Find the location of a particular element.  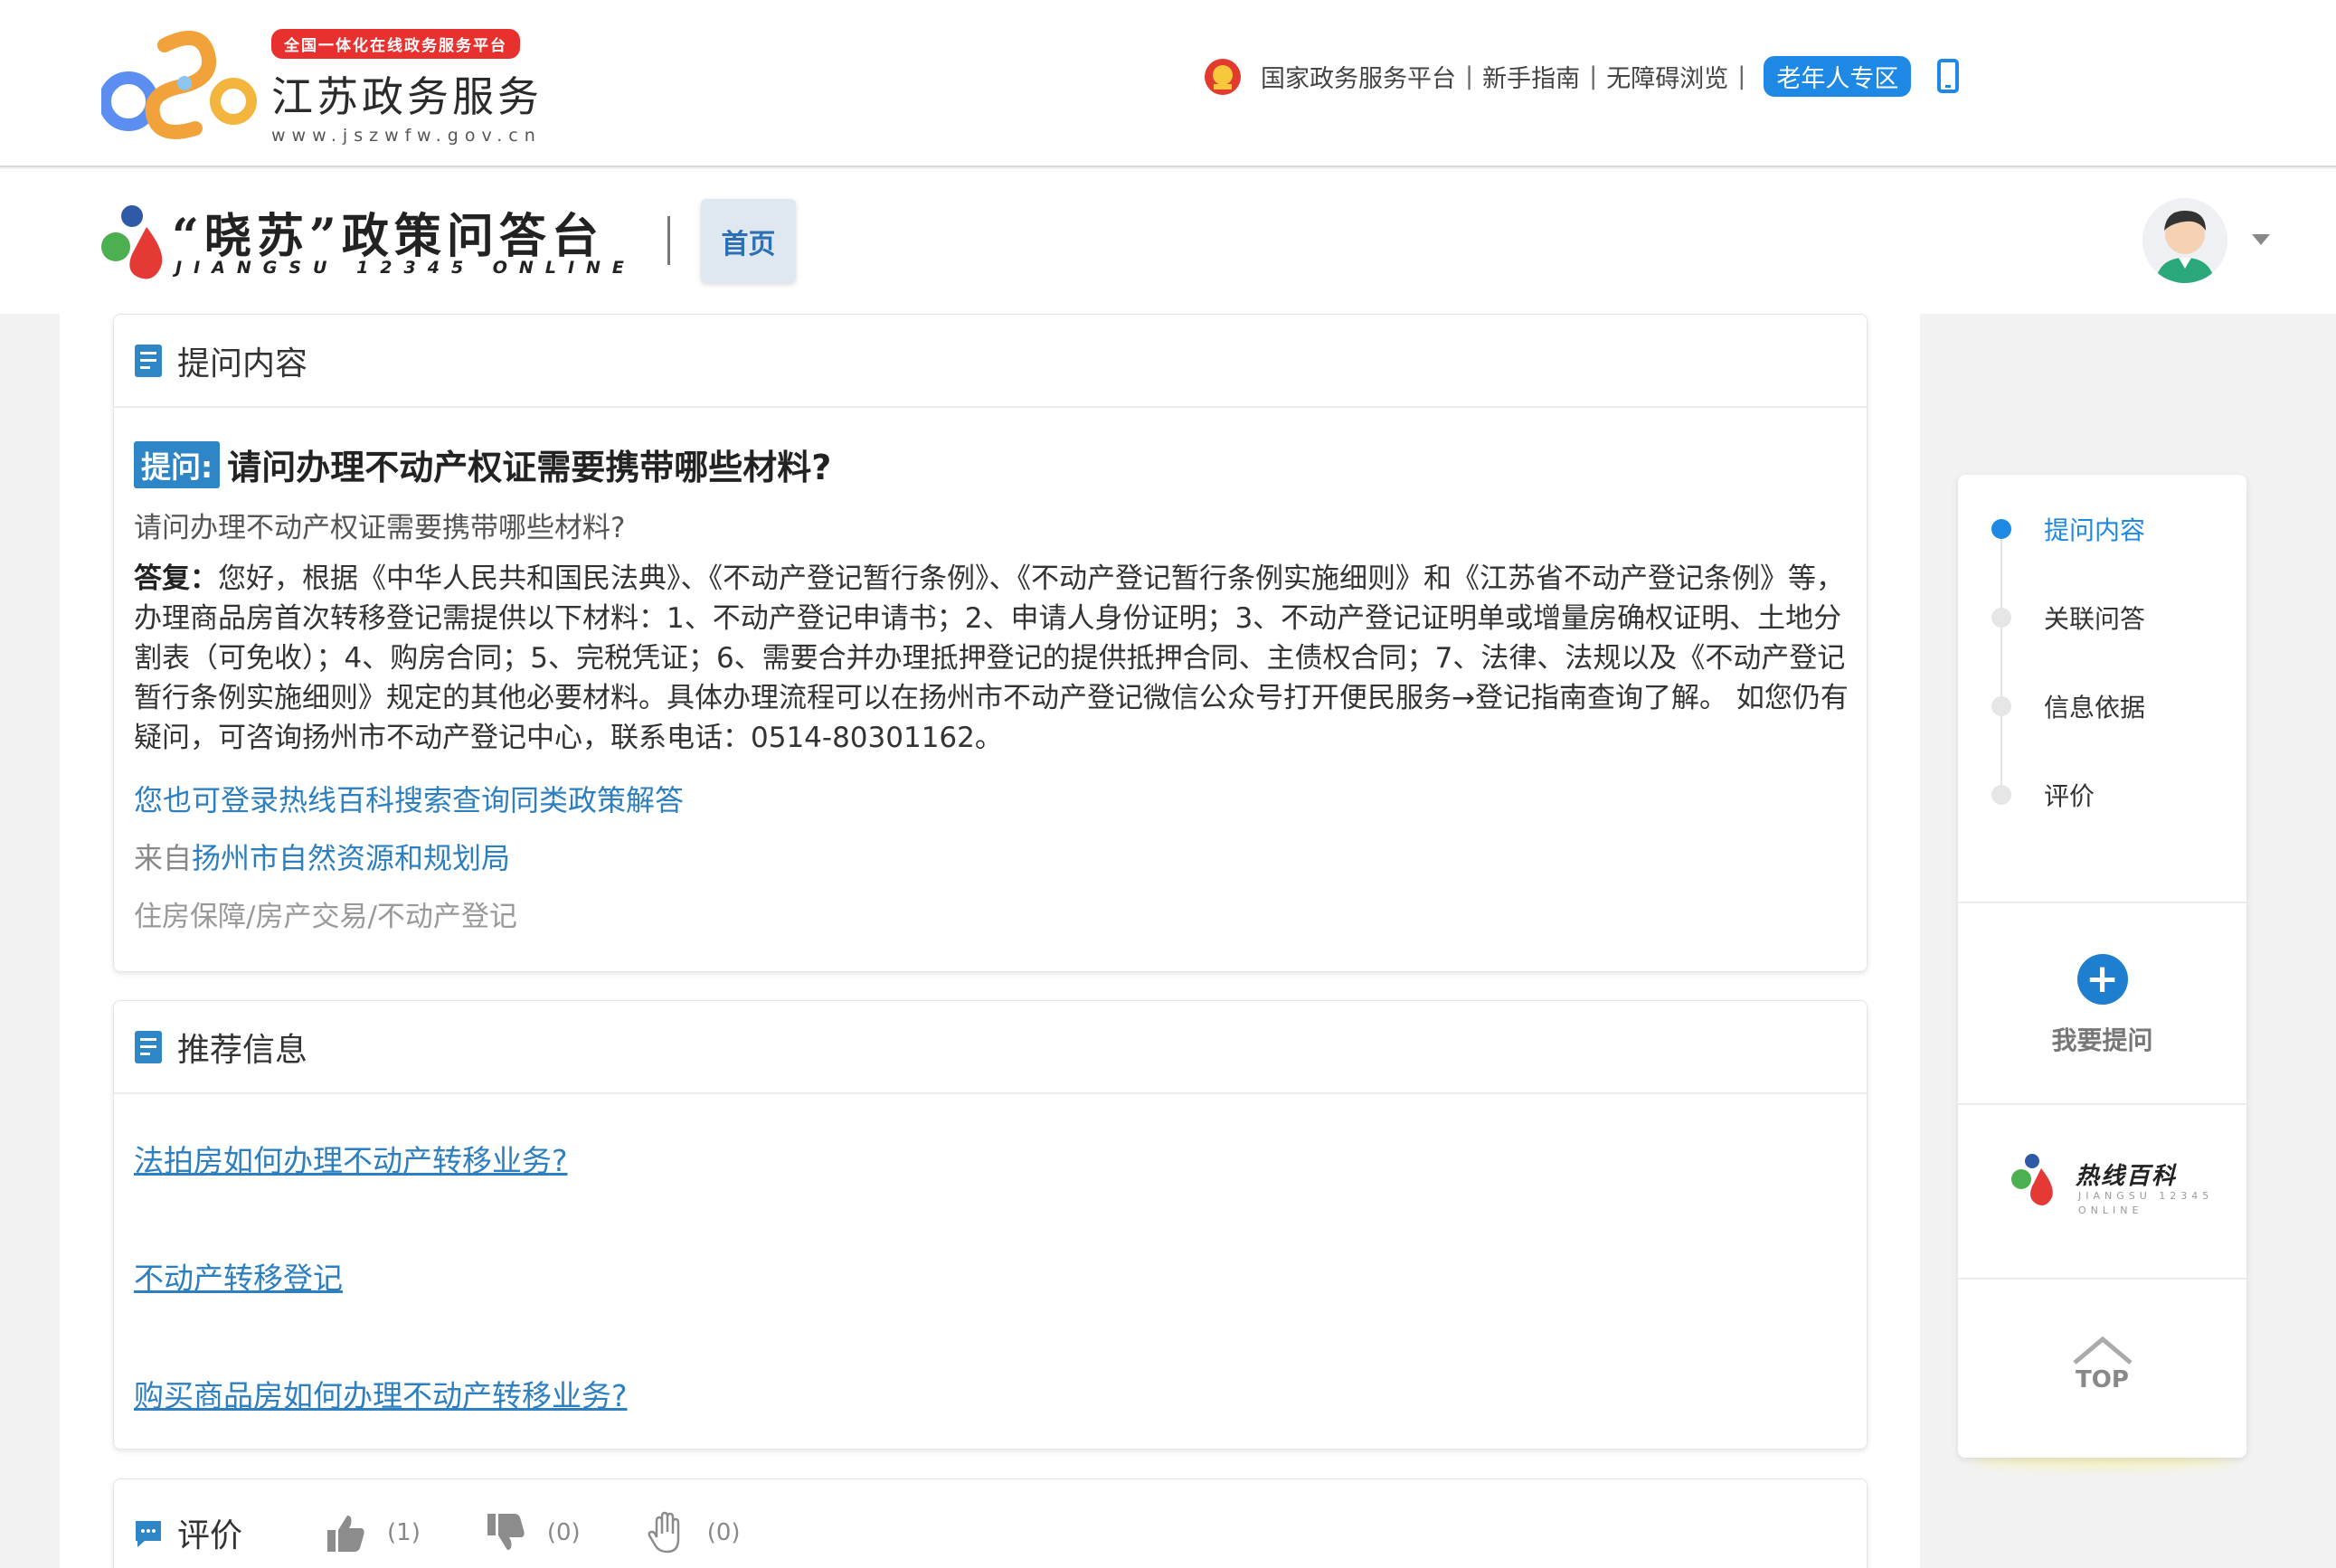

source-department-link: 扬州市自然资源和规划局 is located at coordinates (351, 858).